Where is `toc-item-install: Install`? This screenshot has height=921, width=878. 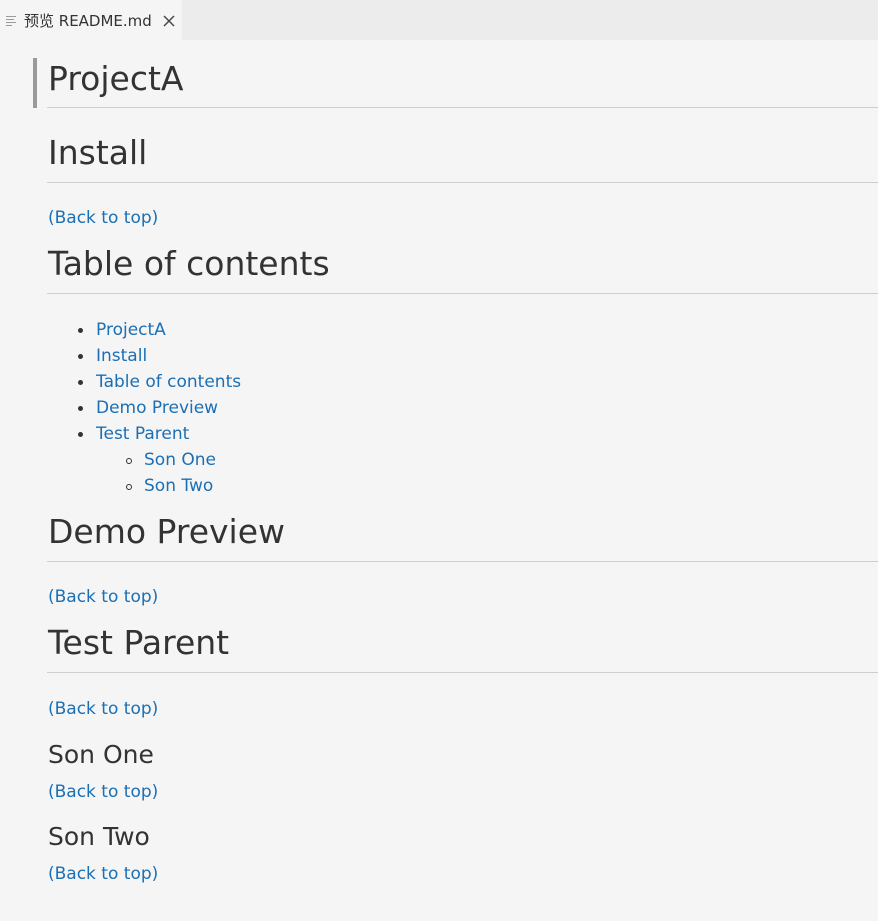 toc-item-install: Install is located at coordinates (112, 356).